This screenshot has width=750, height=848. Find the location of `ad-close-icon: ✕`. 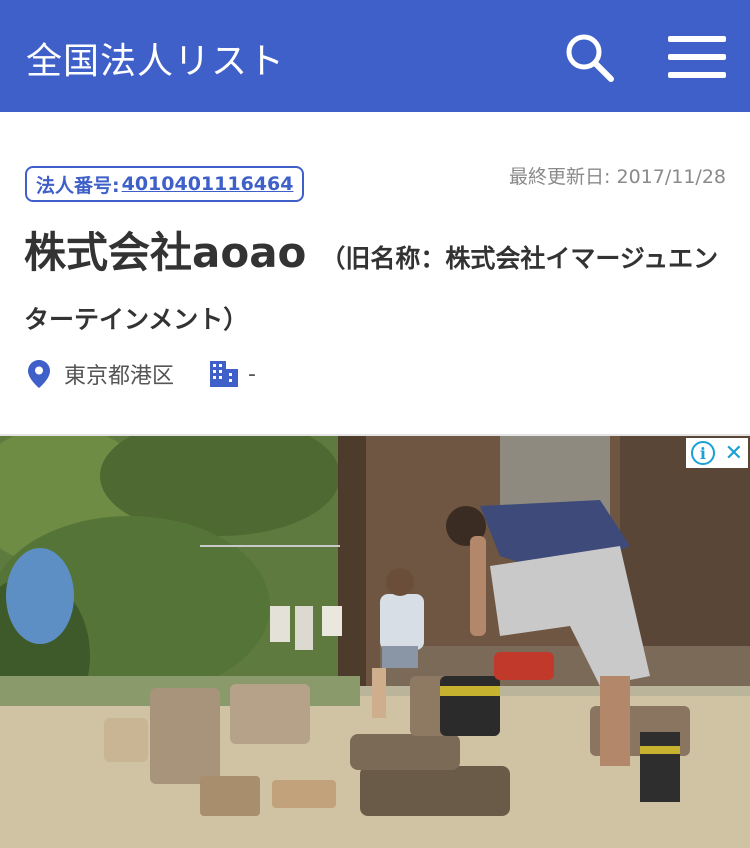

ad-close-icon: ✕ is located at coordinates (734, 453).